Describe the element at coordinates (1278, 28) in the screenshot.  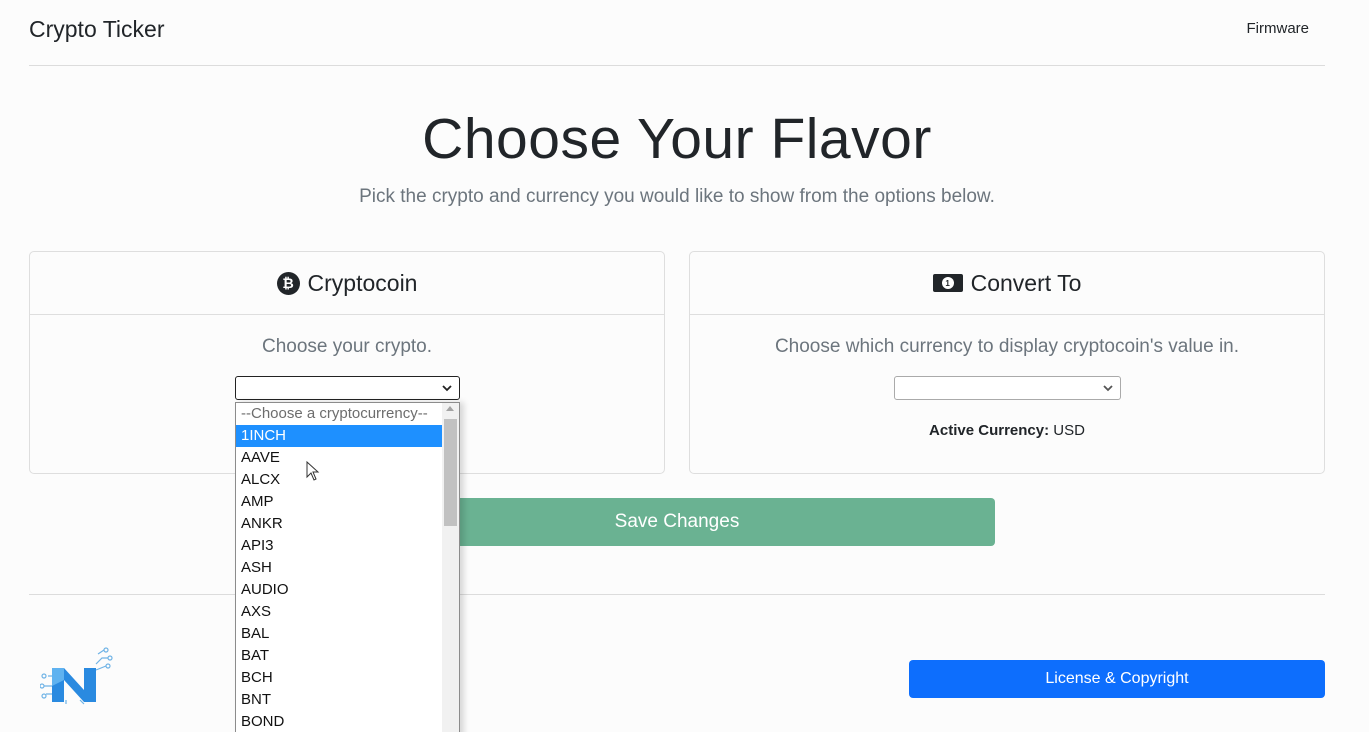
I see `nav-firmware-link: Firmware` at that location.